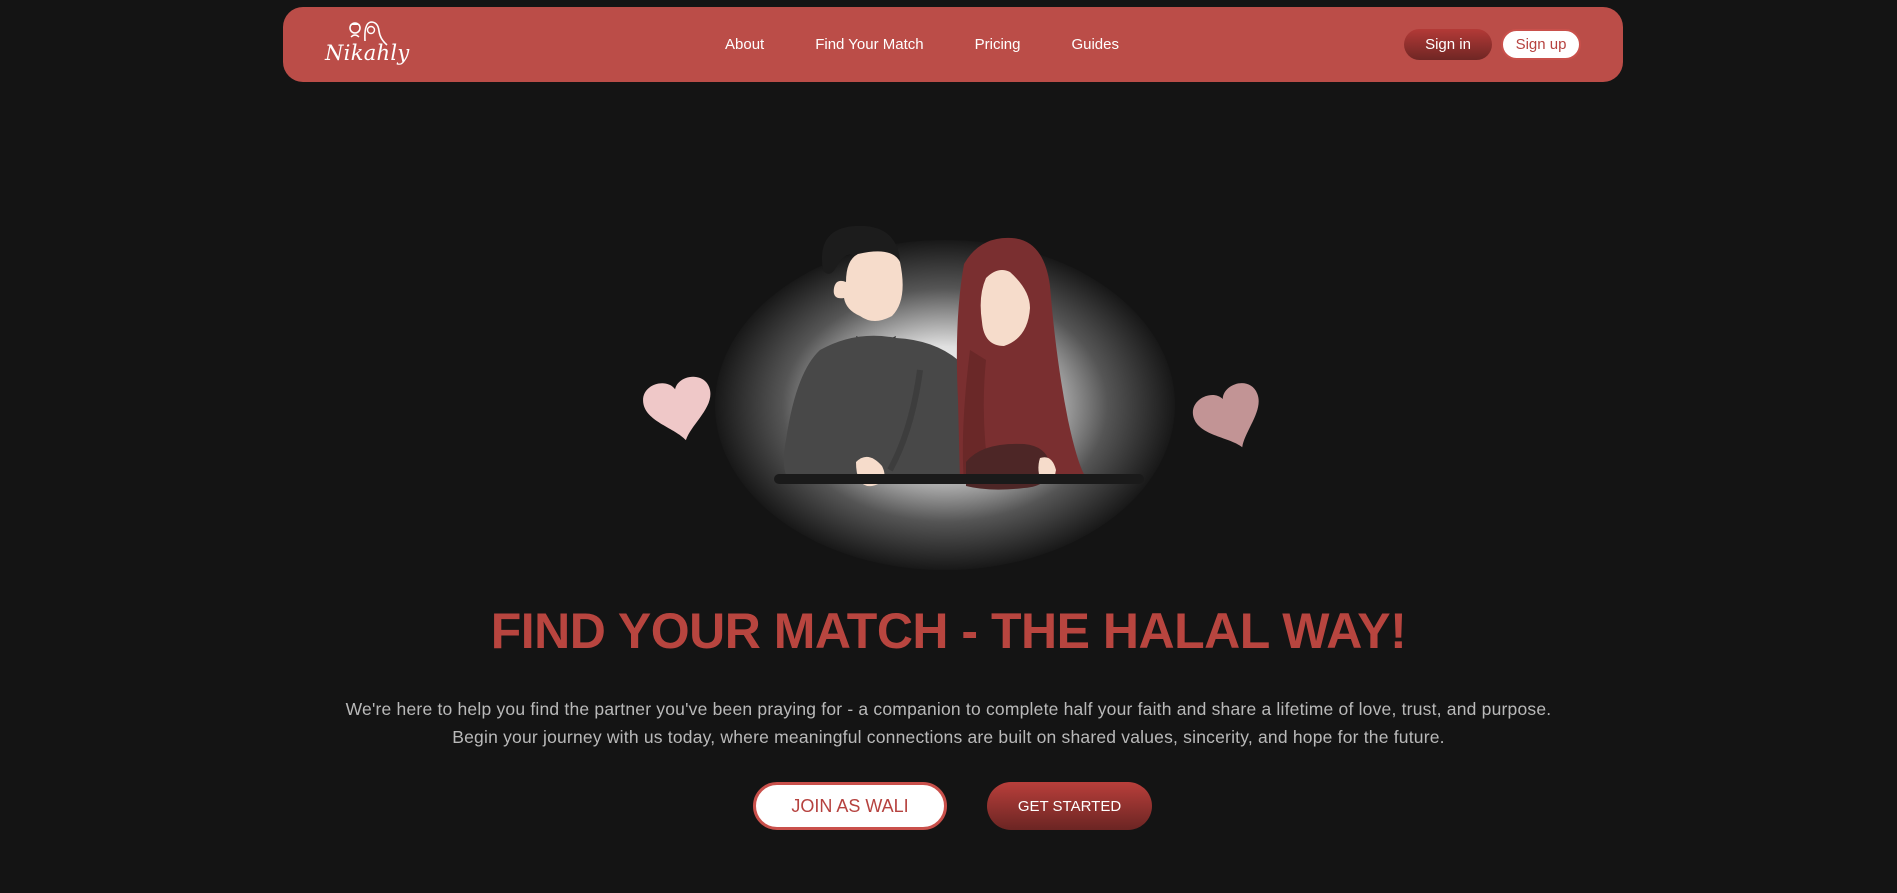 Image resolution: width=1897 pixels, height=893 pixels. Describe the element at coordinates (1023, 363) in the screenshot. I see `woman-figure` at that location.